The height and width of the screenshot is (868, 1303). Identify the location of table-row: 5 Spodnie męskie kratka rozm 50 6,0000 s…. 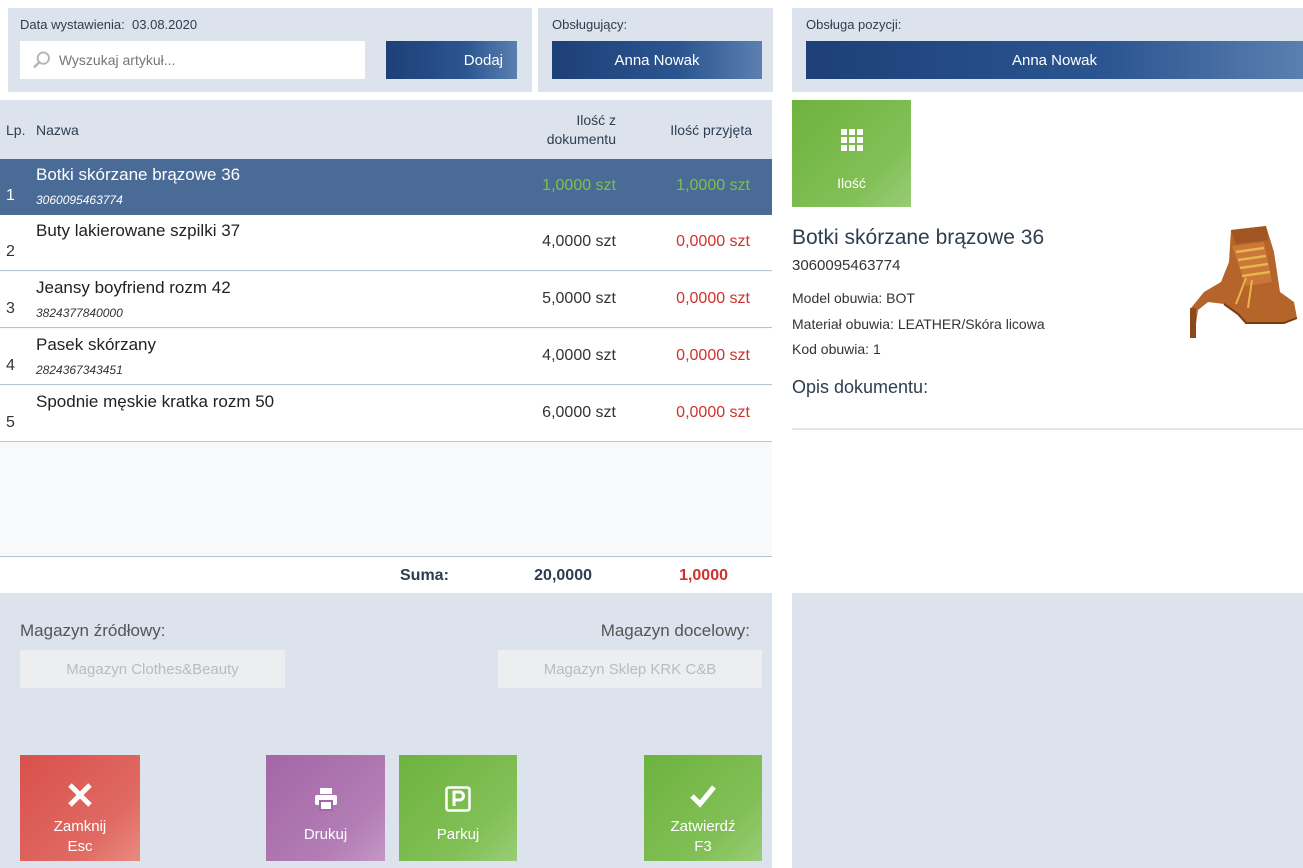
(386, 414).